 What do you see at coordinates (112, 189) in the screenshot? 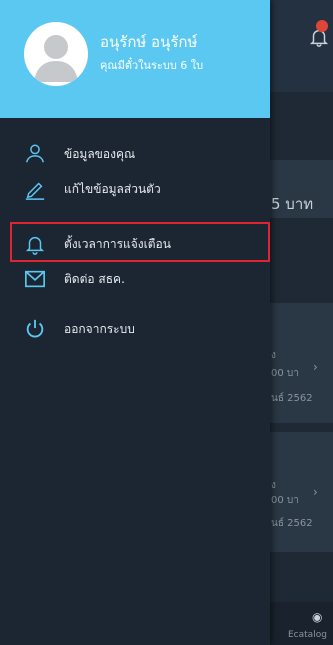
I see `menu-item-label: แก้ไขข้อมูลส่วนตัว` at bounding box center [112, 189].